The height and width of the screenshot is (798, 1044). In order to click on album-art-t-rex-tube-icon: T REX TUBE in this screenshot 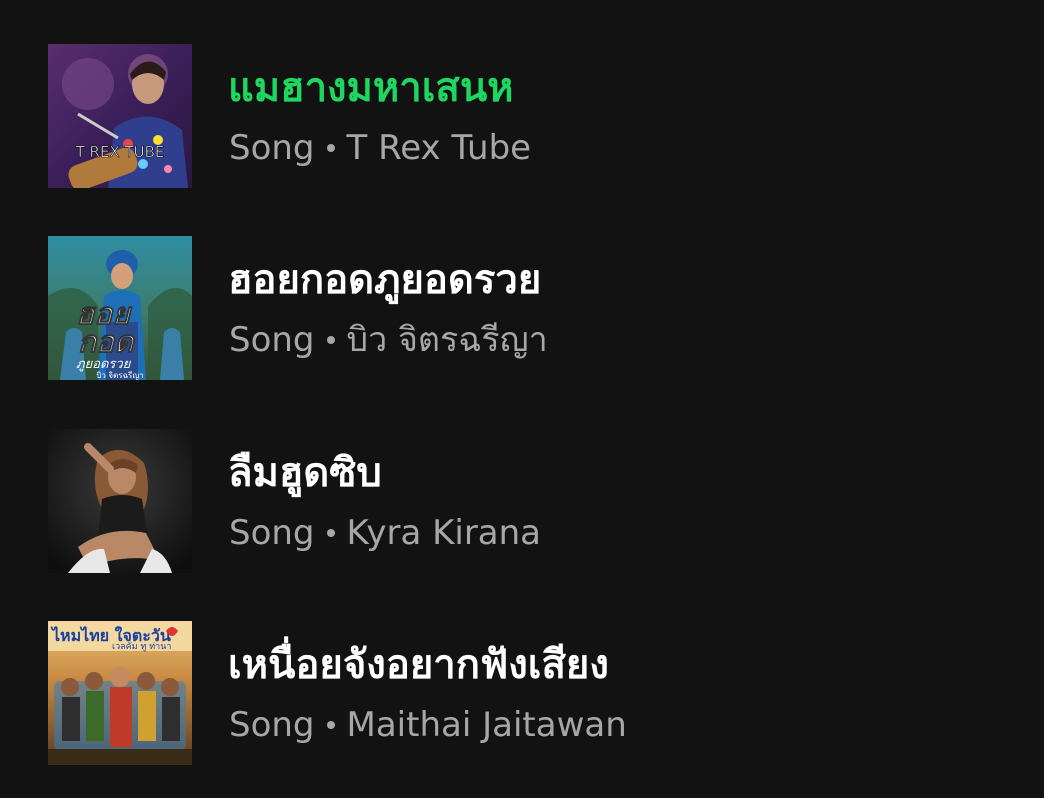, I will do `click(120, 116)`.